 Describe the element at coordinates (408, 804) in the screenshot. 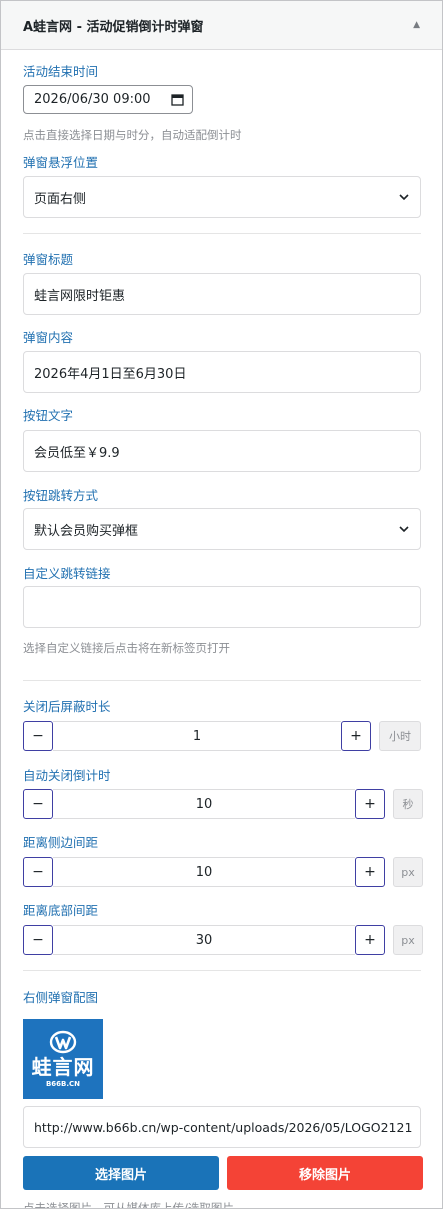

I see `unit-label: 秒` at that location.